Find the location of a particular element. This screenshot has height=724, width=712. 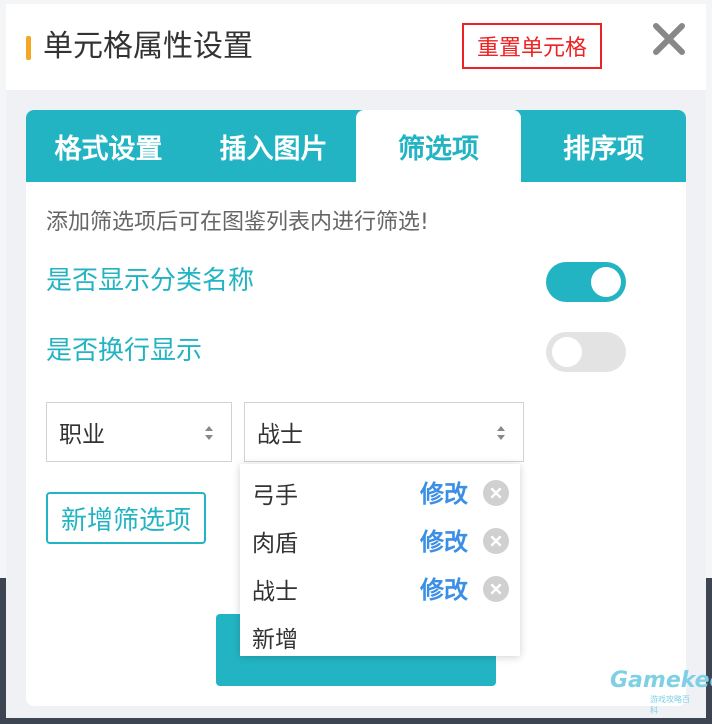

filter-value-select-value: 战士 is located at coordinates (280, 435).